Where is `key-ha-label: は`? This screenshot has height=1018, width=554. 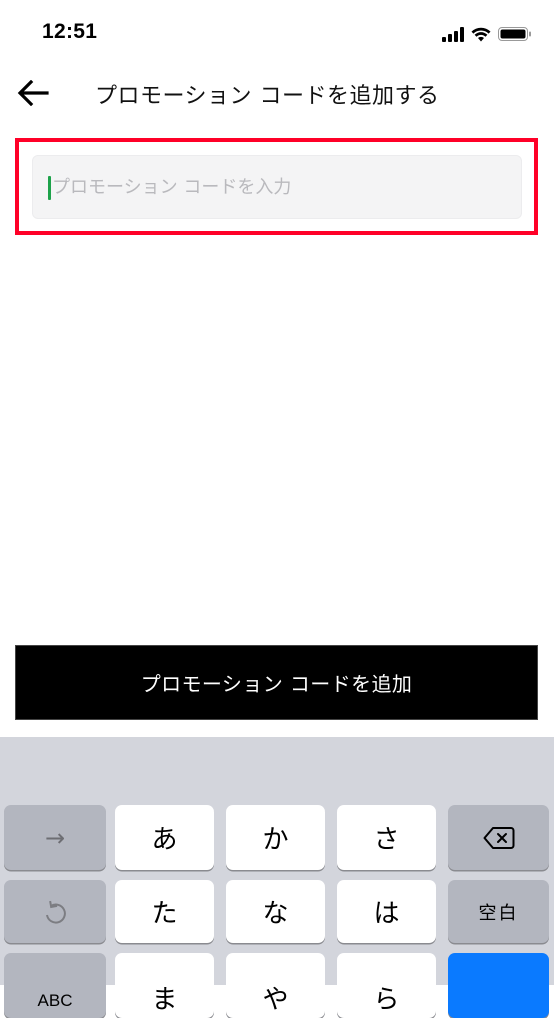 key-ha-label: は is located at coordinates (386, 914).